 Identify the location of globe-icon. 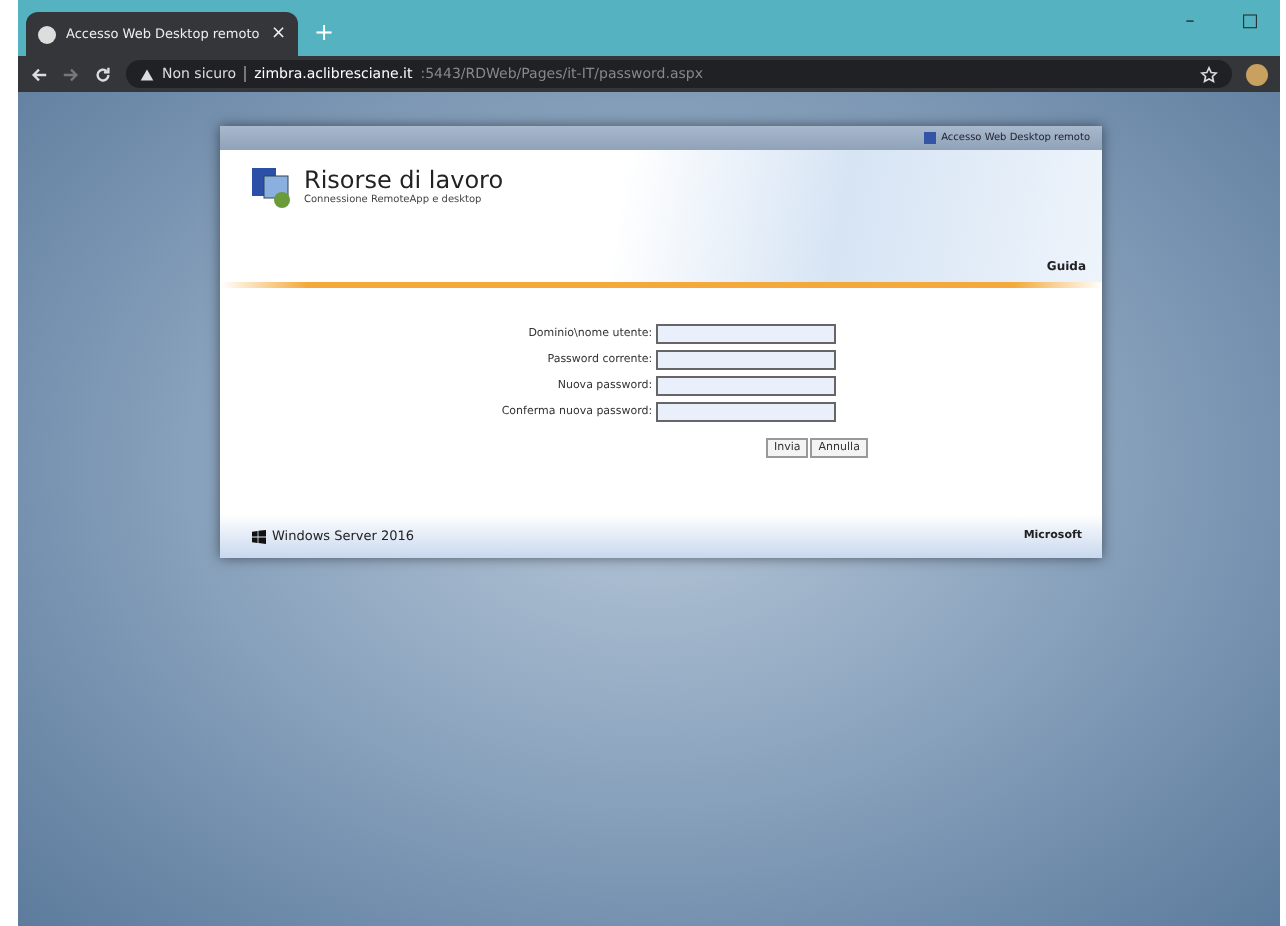
(47, 34).